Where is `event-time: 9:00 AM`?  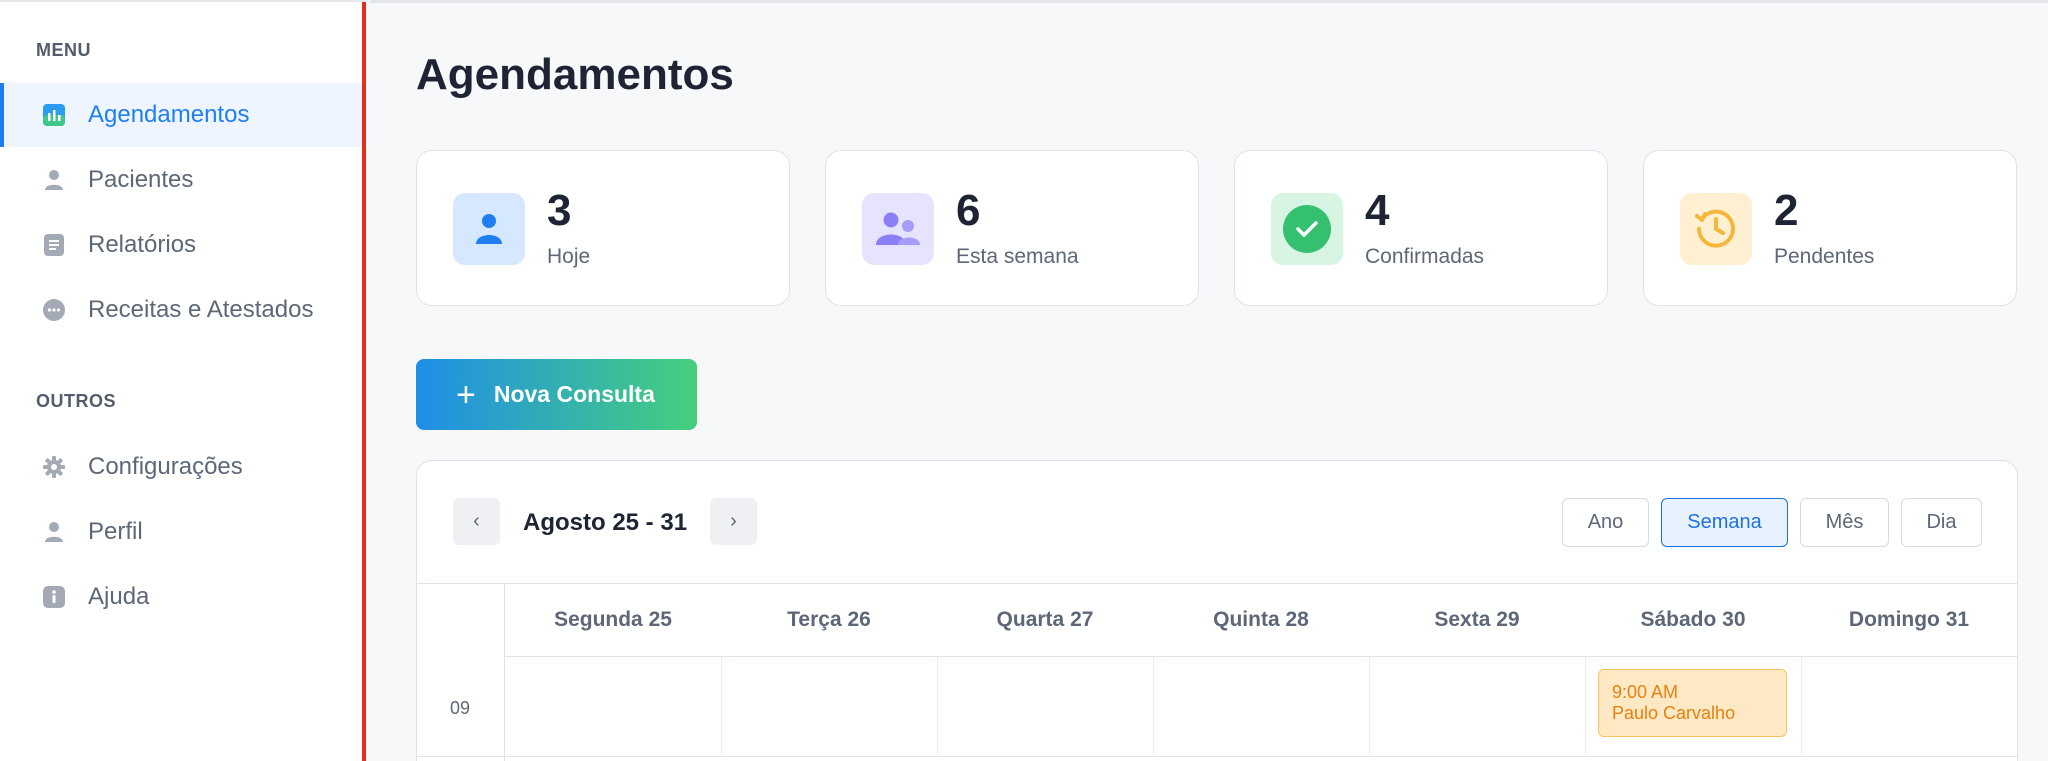 event-time: 9:00 AM is located at coordinates (1645, 692).